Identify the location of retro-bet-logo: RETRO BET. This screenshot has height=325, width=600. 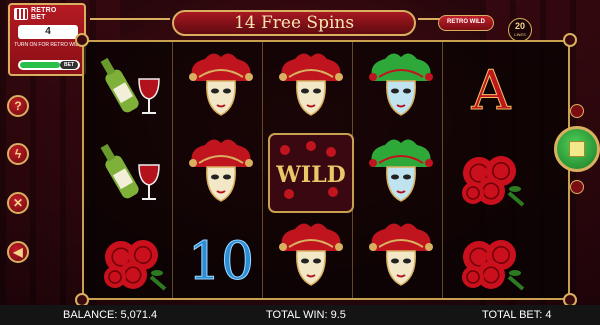
(35, 14).